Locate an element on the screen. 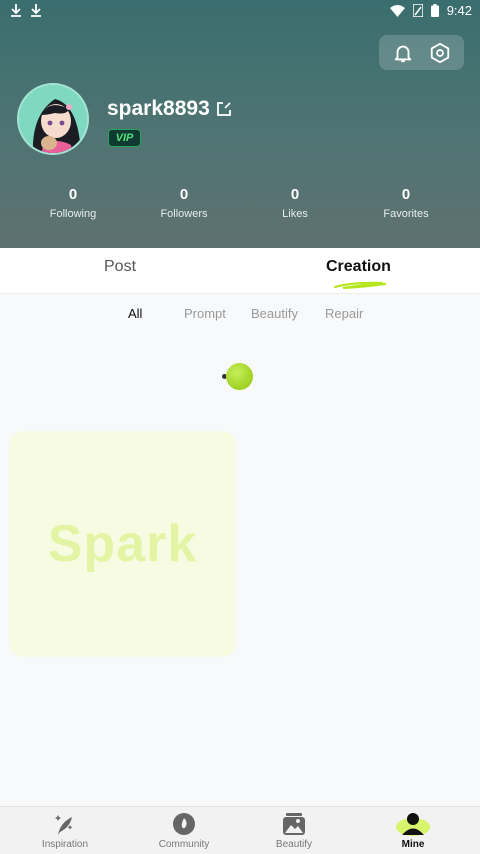  signal-icon is located at coordinates (417, 10).